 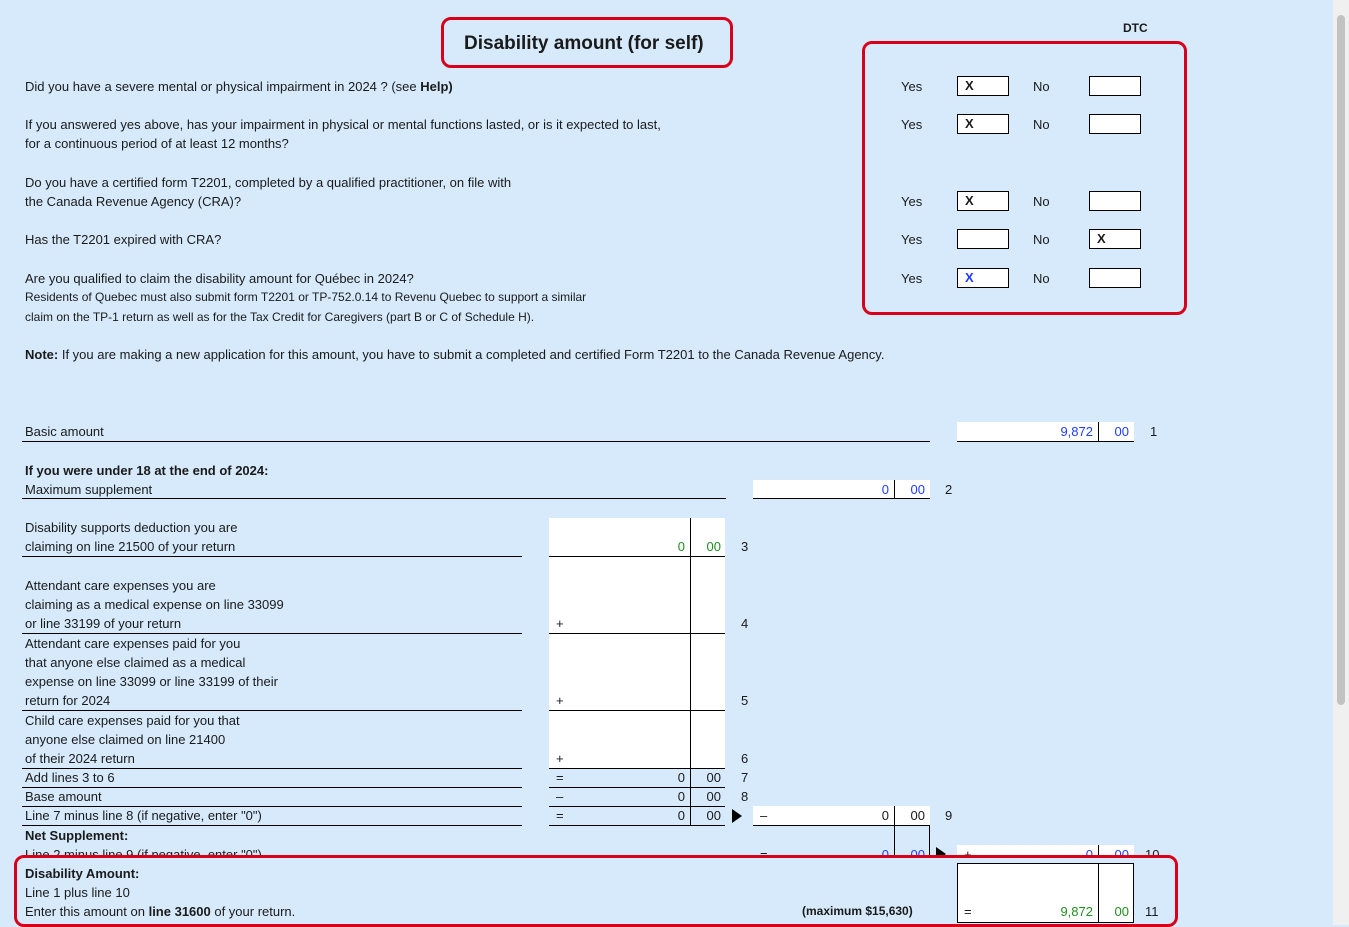 I want to click on line3-label1: Disability supports deduction you are, so click(x=131, y=527).